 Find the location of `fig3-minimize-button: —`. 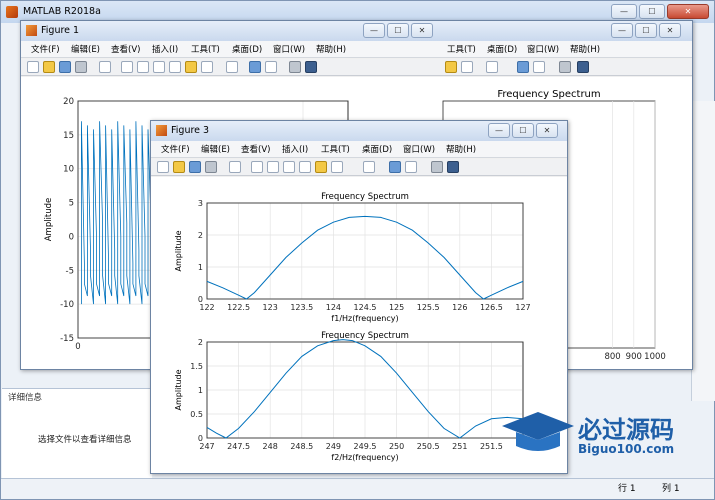

fig3-minimize-button: — is located at coordinates (499, 130).